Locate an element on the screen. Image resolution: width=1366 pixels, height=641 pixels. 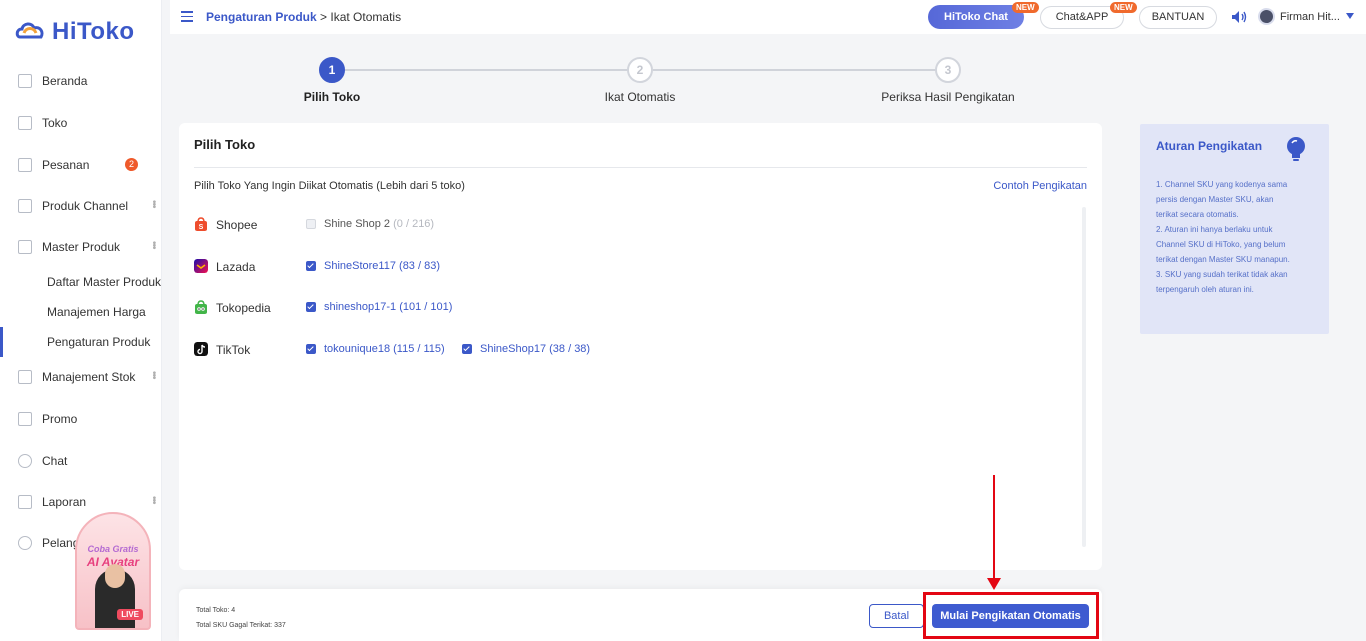
promo-line1: Coba Gratis is located at coordinates (113, 549).